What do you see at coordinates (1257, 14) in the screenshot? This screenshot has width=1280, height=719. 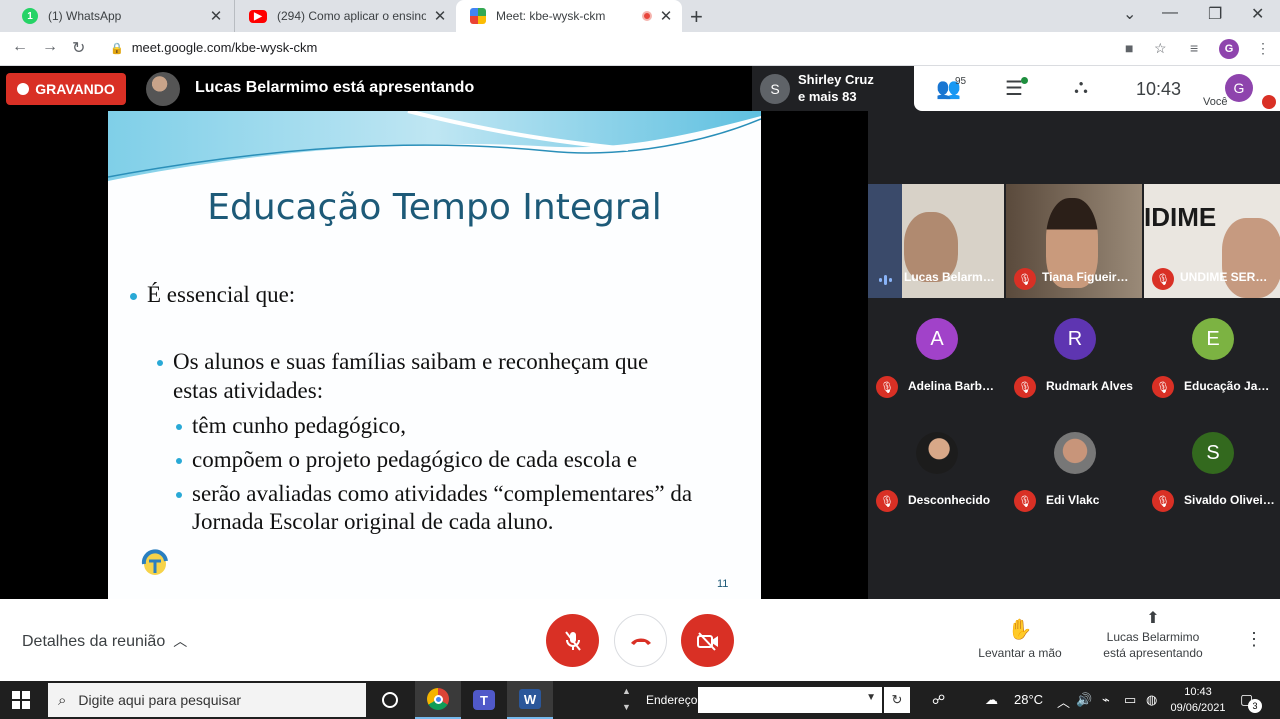 I see `window-close-icon: ✕` at bounding box center [1257, 14].